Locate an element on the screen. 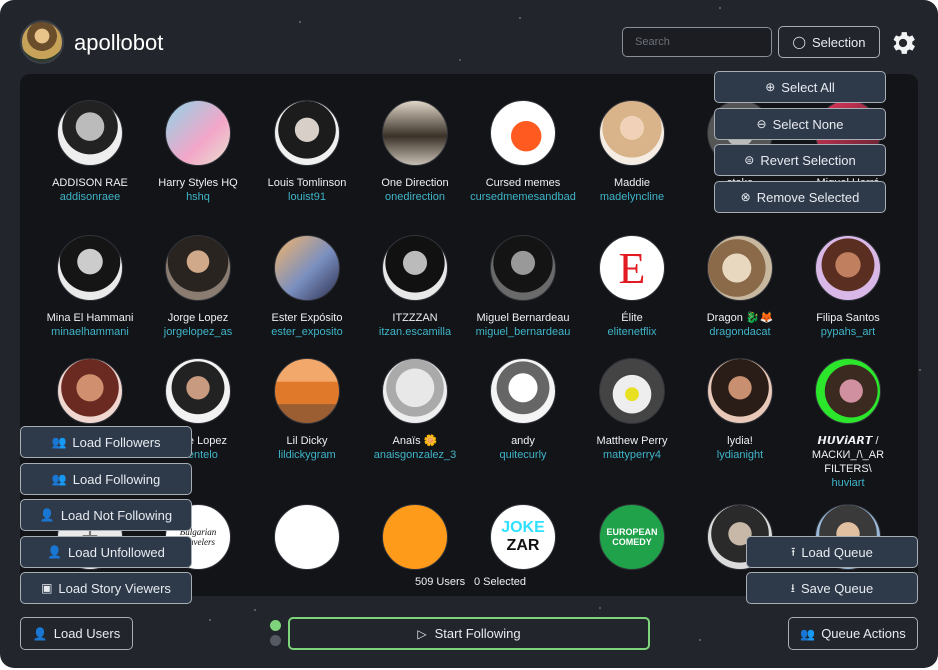 The image size is (938, 670). user-card: JOKE ZAR is located at coordinates (523, 542).